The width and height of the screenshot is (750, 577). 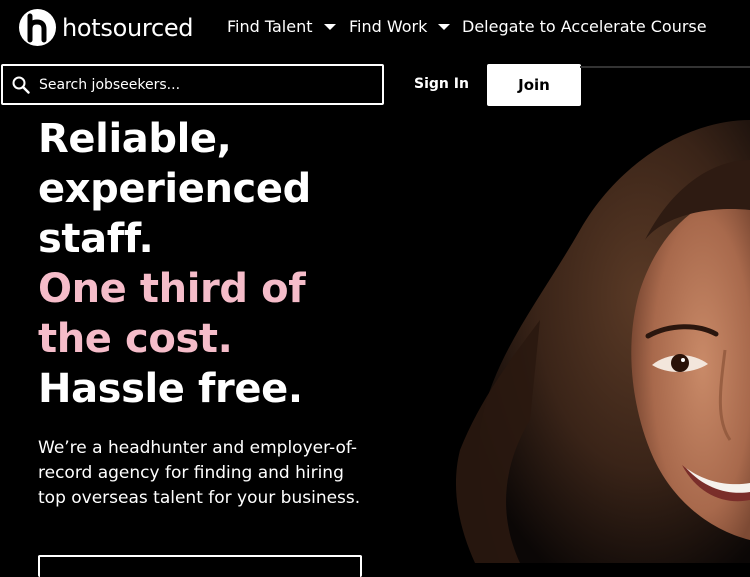 What do you see at coordinates (21, 85) in the screenshot?
I see `search-icon` at bounding box center [21, 85].